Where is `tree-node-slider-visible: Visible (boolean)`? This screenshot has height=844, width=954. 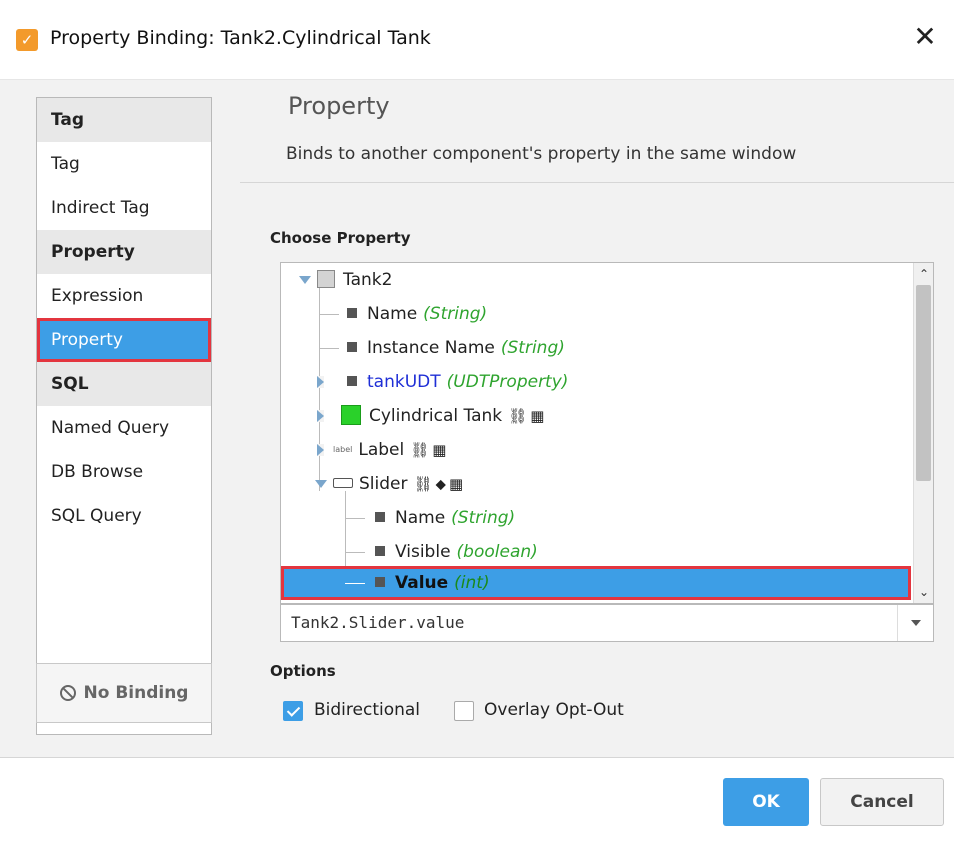
tree-node-slider-visible: Visible (boolean) is located at coordinates (596, 552).